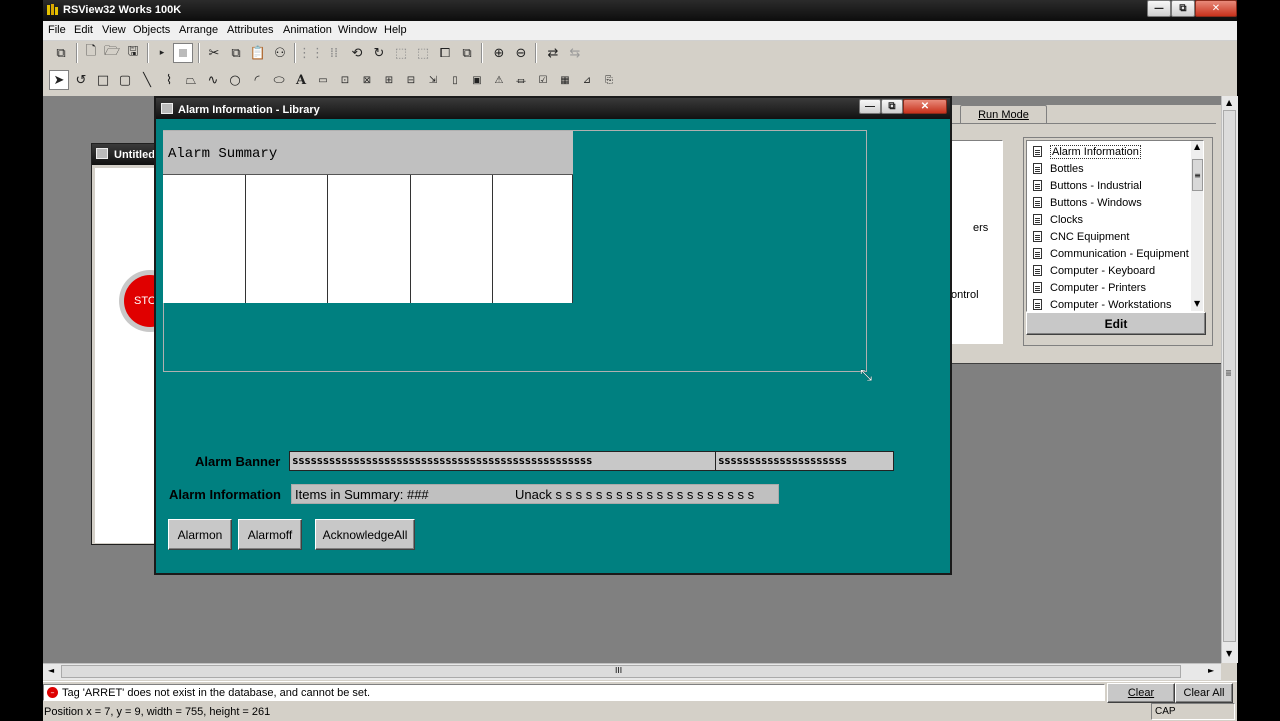 This screenshot has width=1280, height=721. What do you see at coordinates (357, 53) in the screenshot?
I see `object-smart-path-icon: ⟲` at bounding box center [357, 53].